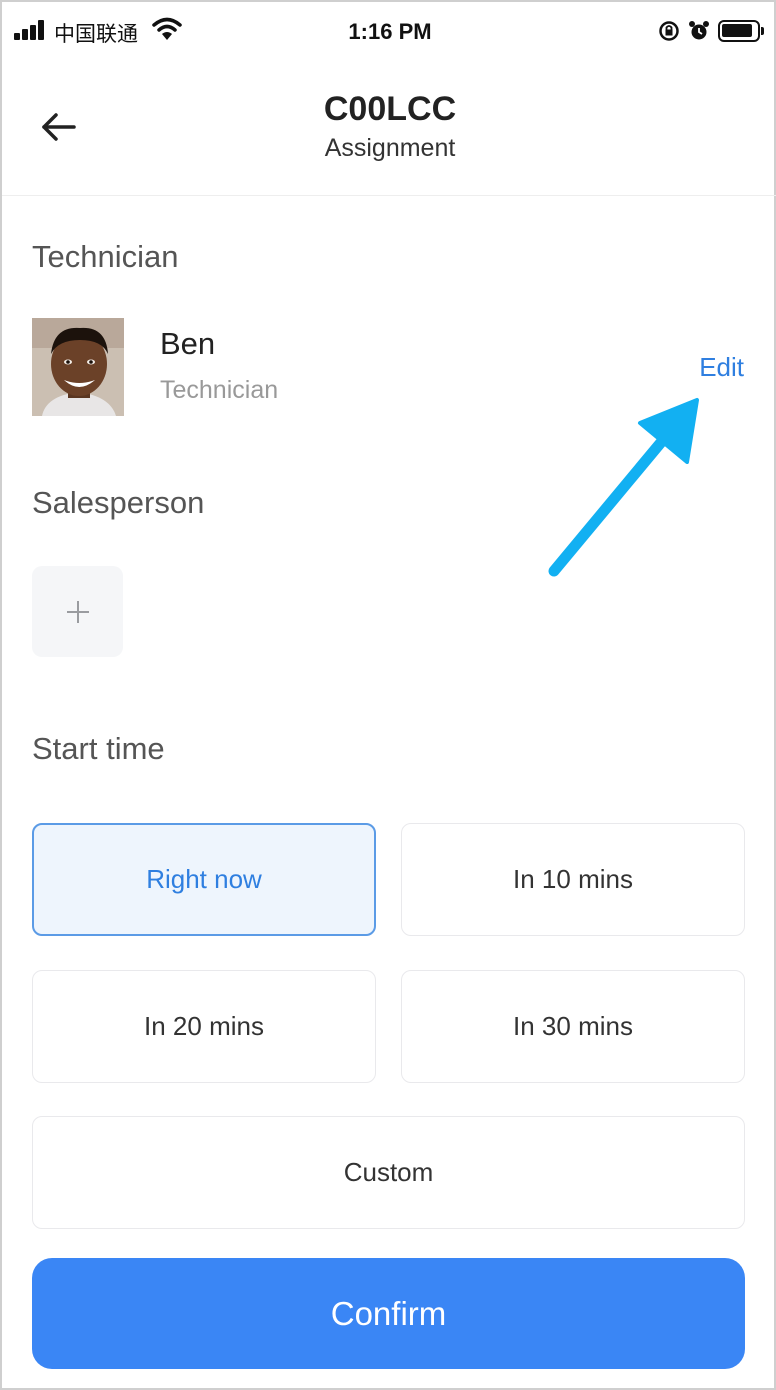 Image resolution: width=776 pixels, height=1390 pixels. I want to click on nav-bar: C00LCC Assignment, so click(389, 128).